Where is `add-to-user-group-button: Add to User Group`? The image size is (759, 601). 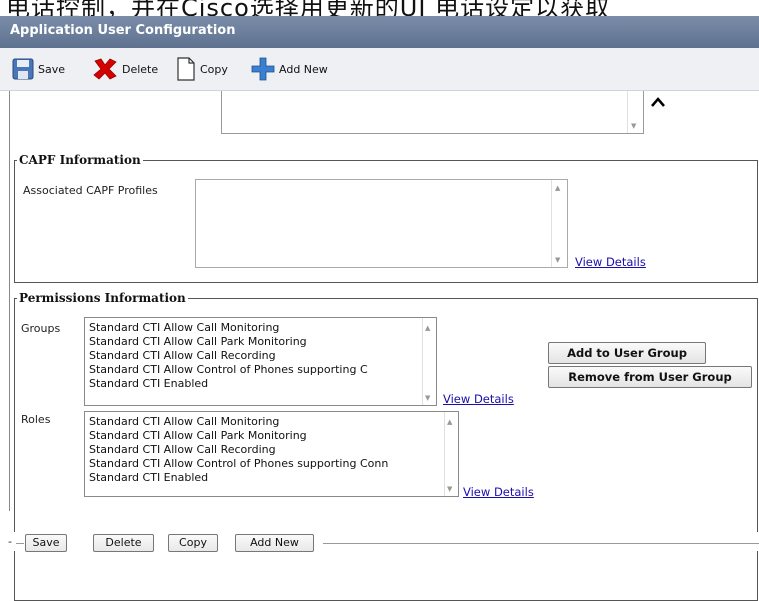
add-to-user-group-button: Add to User Group is located at coordinates (627, 353).